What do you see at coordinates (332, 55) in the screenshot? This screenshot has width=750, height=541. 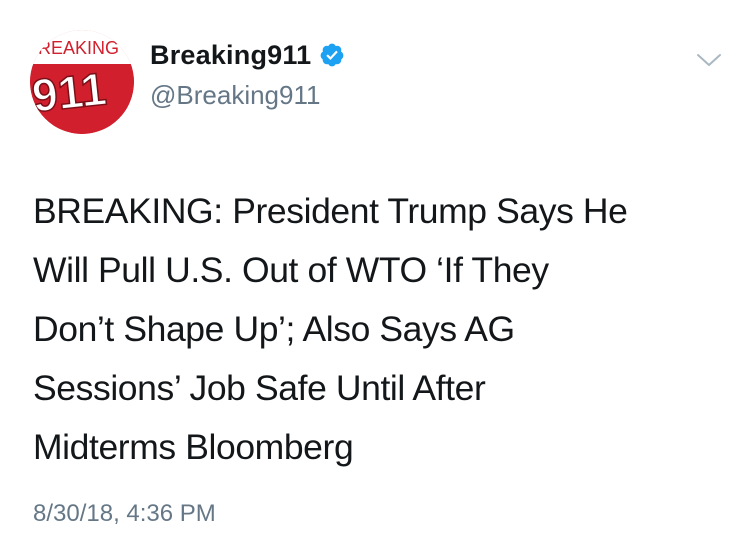 I see `verified-badge-icon` at bounding box center [332, 55].